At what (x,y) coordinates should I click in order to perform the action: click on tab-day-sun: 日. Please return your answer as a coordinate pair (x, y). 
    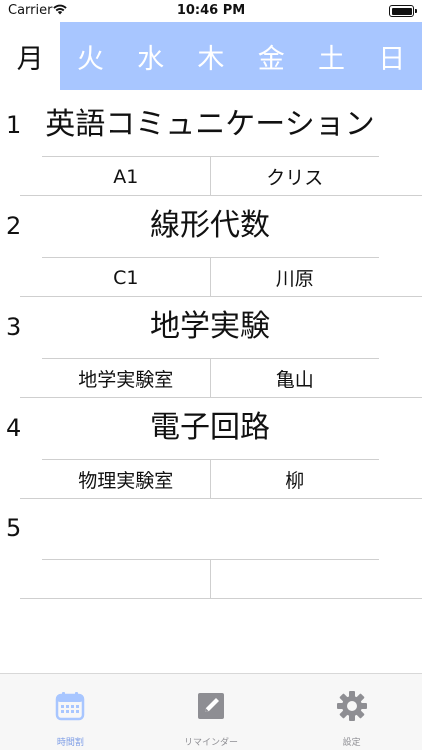
    Looking at the image, I should click on (391, 56).